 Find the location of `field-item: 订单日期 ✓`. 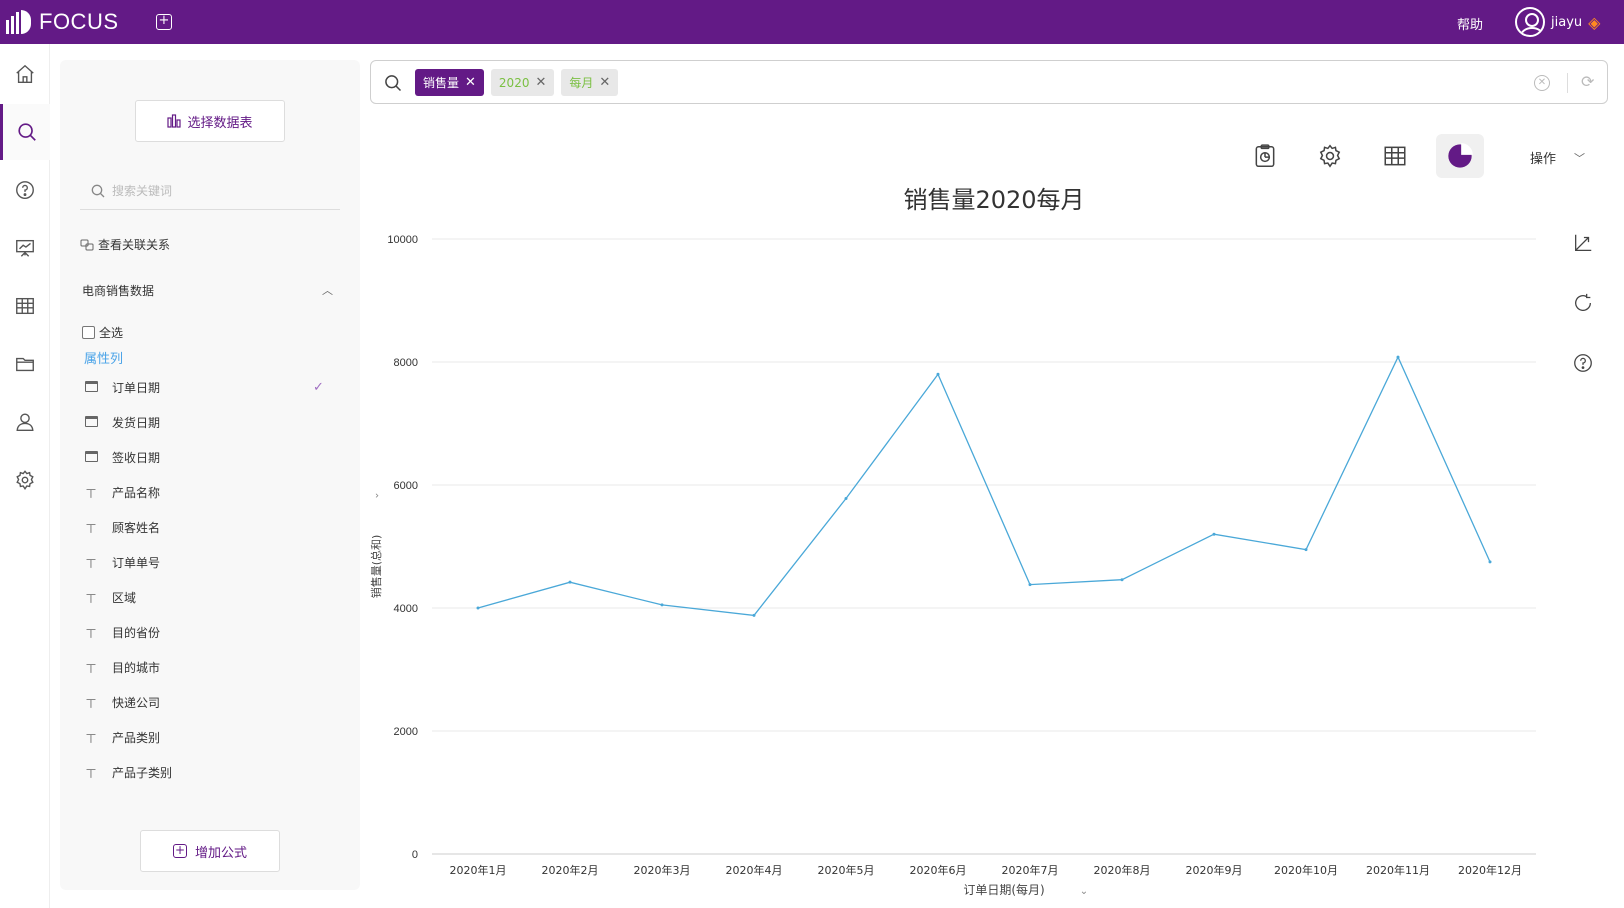

field-item: 订单日期 ✓ is located at coordinates (210, 387).